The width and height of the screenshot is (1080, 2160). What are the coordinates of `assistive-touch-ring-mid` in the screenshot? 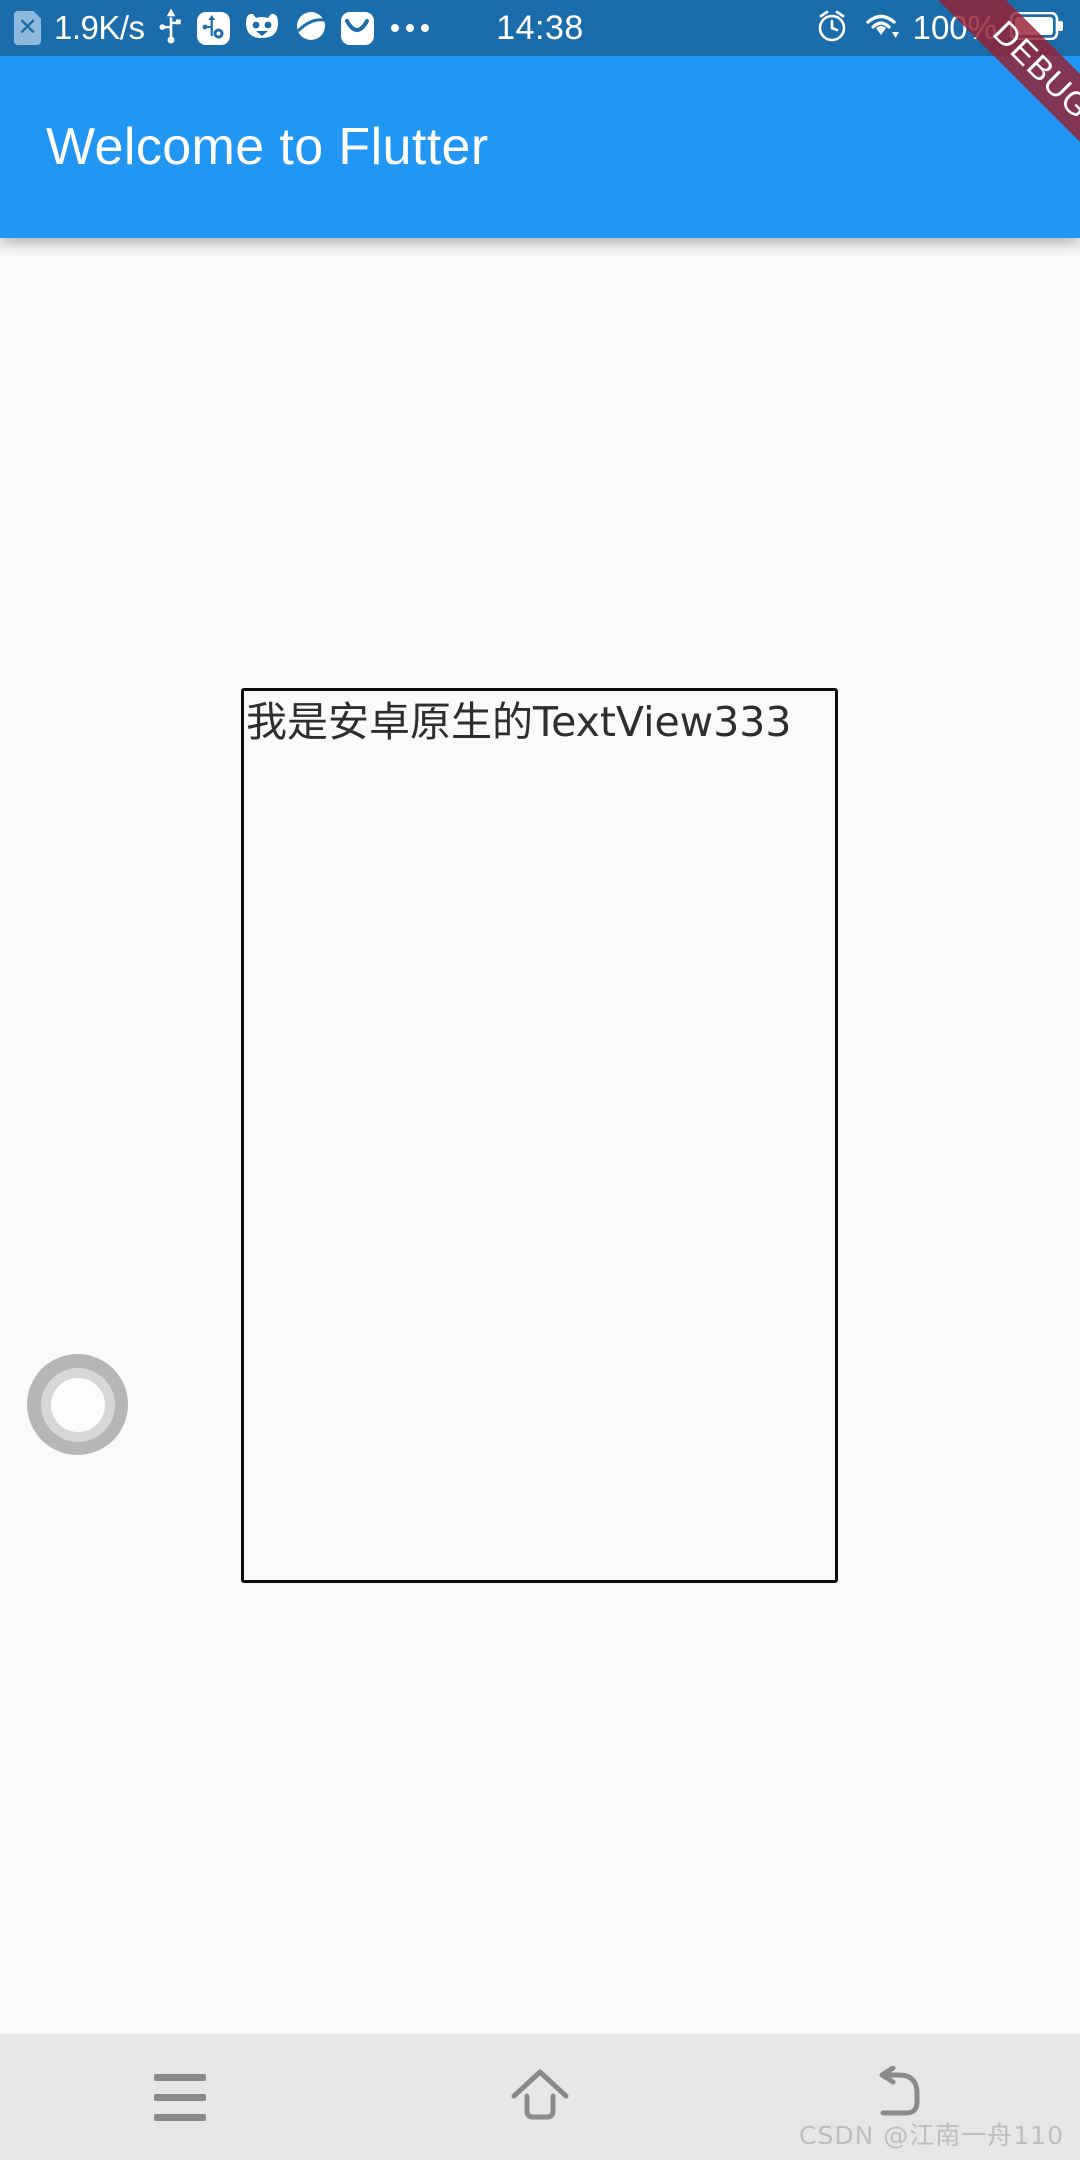 It's located at (77, 1404).